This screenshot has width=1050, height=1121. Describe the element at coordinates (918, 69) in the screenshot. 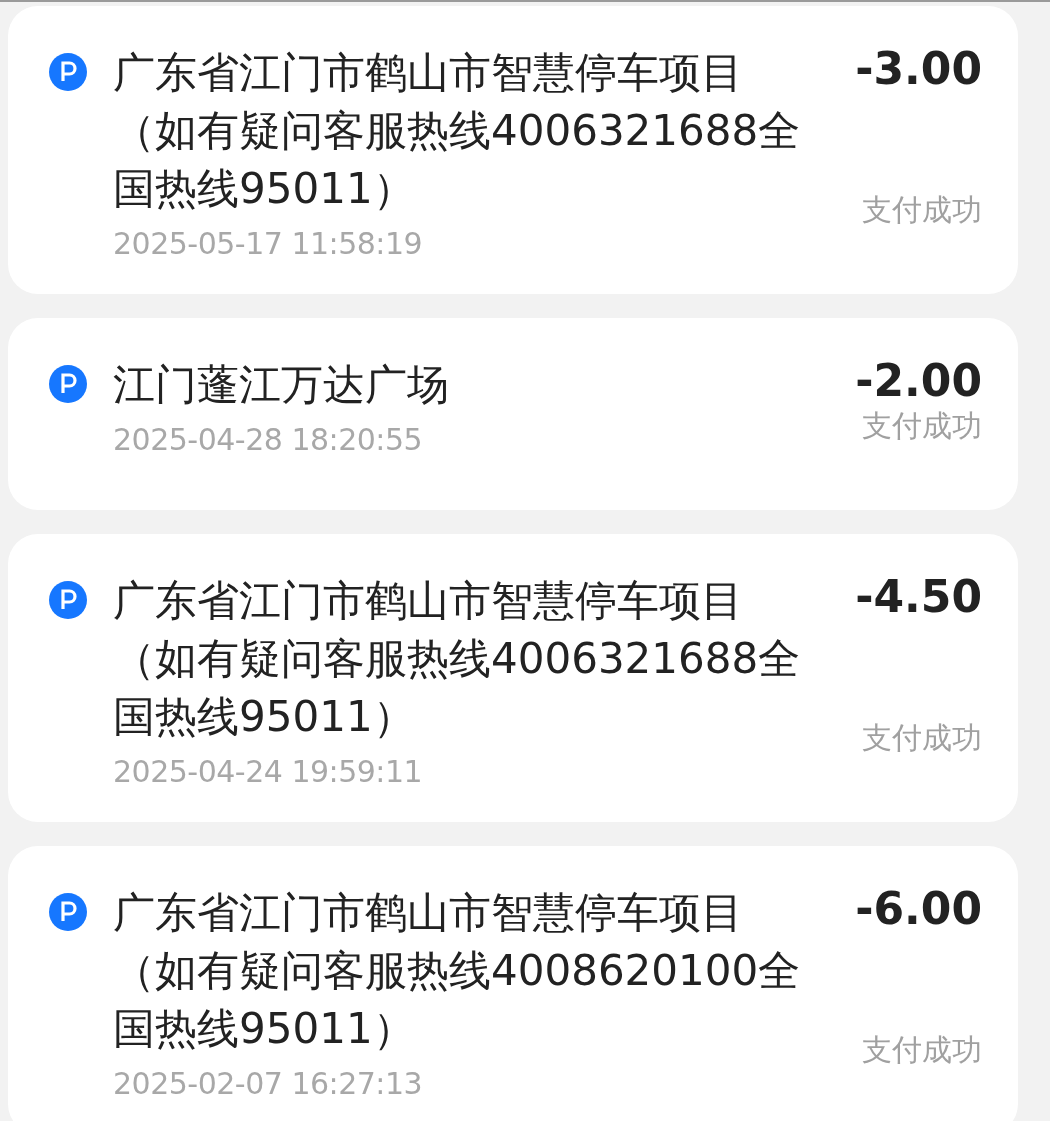

I see `amount: -3.00` at that location.